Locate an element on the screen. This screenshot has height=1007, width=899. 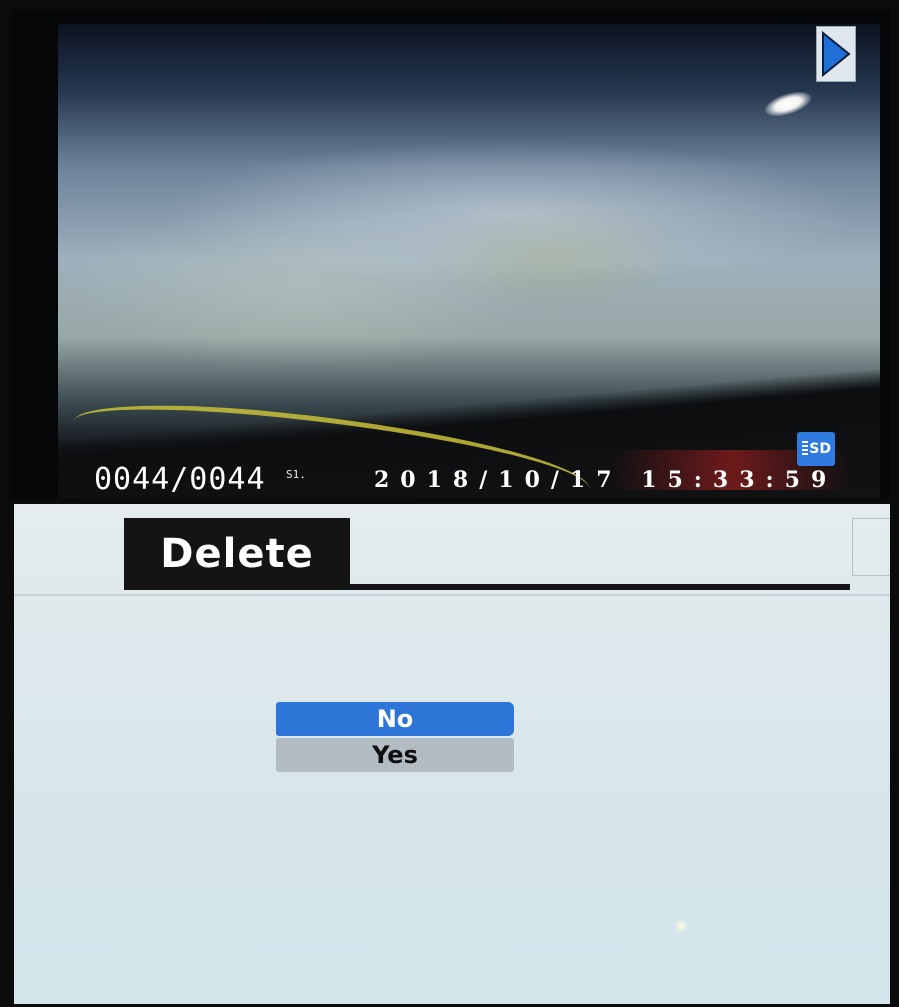
delete-options-list: No Yes is located at coordinates (395, 738).